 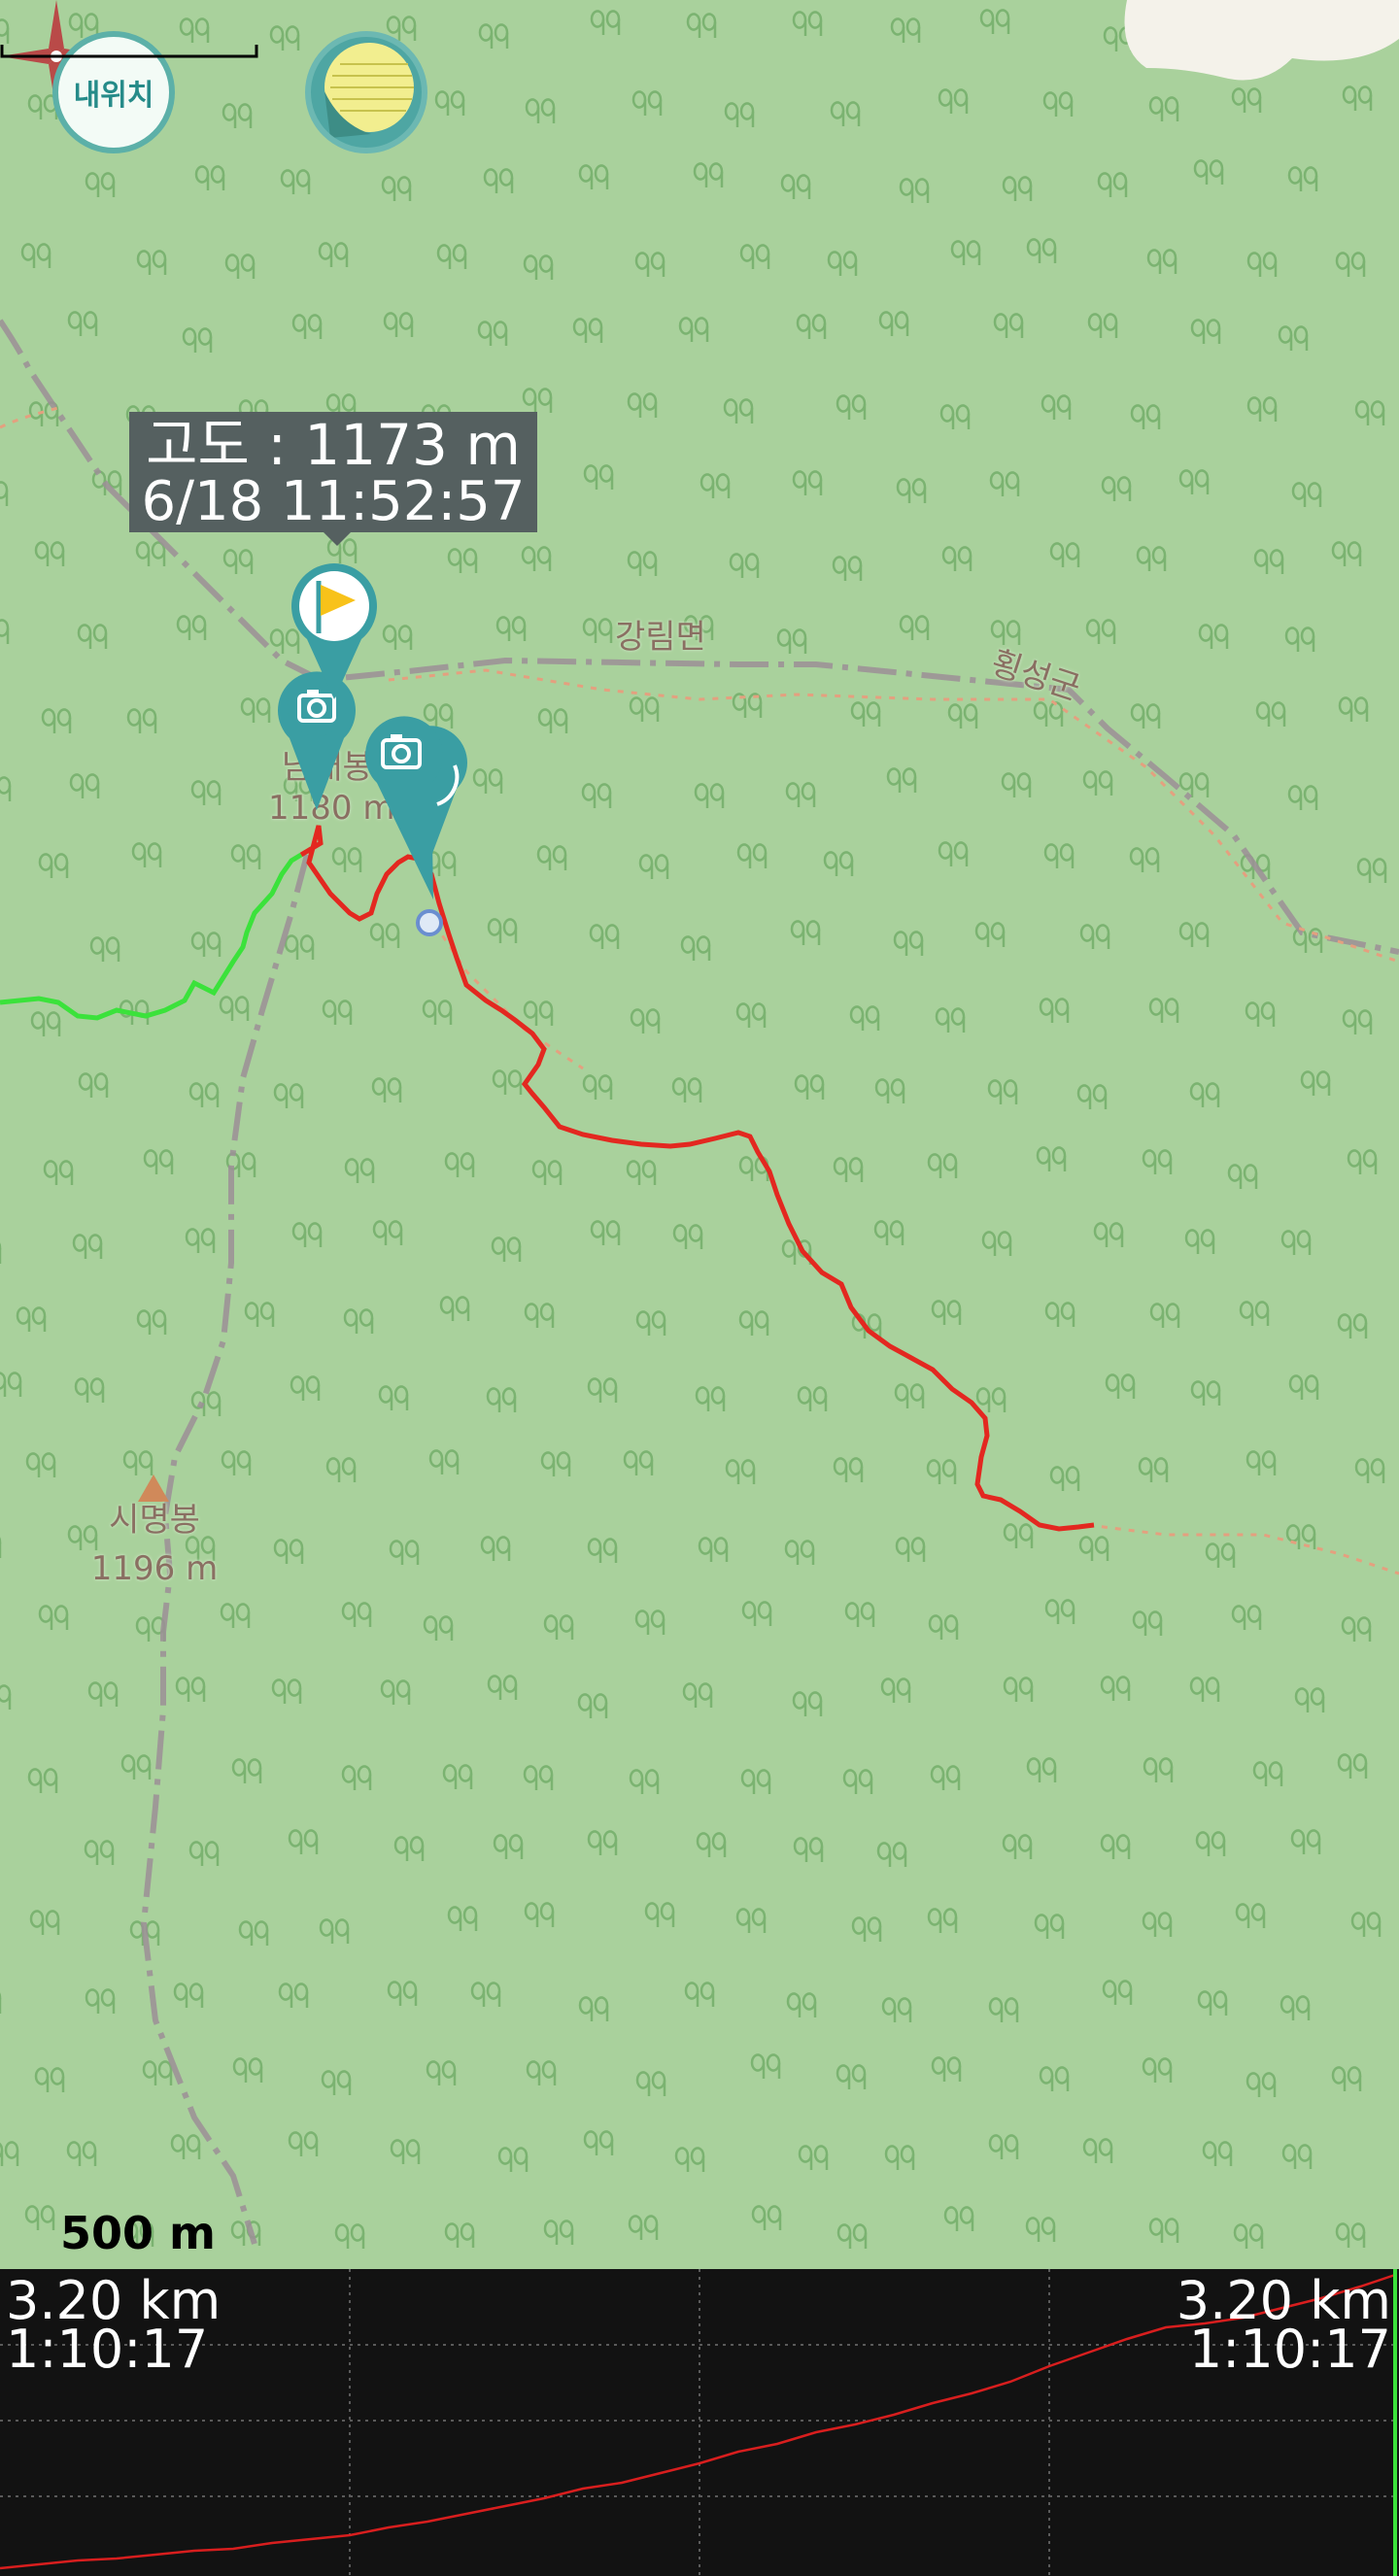 What do you see at coordinates (333, 501) in the screenshot?
I see `tooltip-timestamp: 6/18 11:52:57` at bounding box center [333, 501].